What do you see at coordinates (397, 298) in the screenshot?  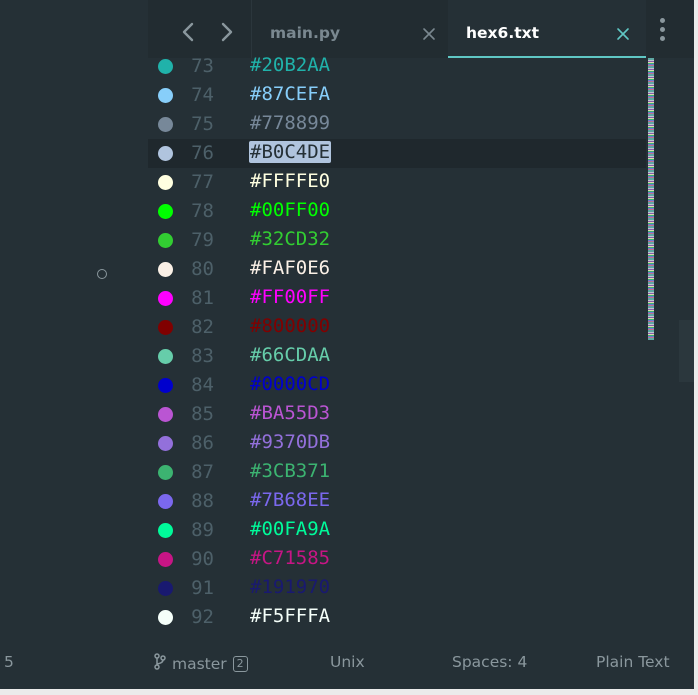 I see `code-line: 81 #FF00FF` at bounding box center [397, 298].